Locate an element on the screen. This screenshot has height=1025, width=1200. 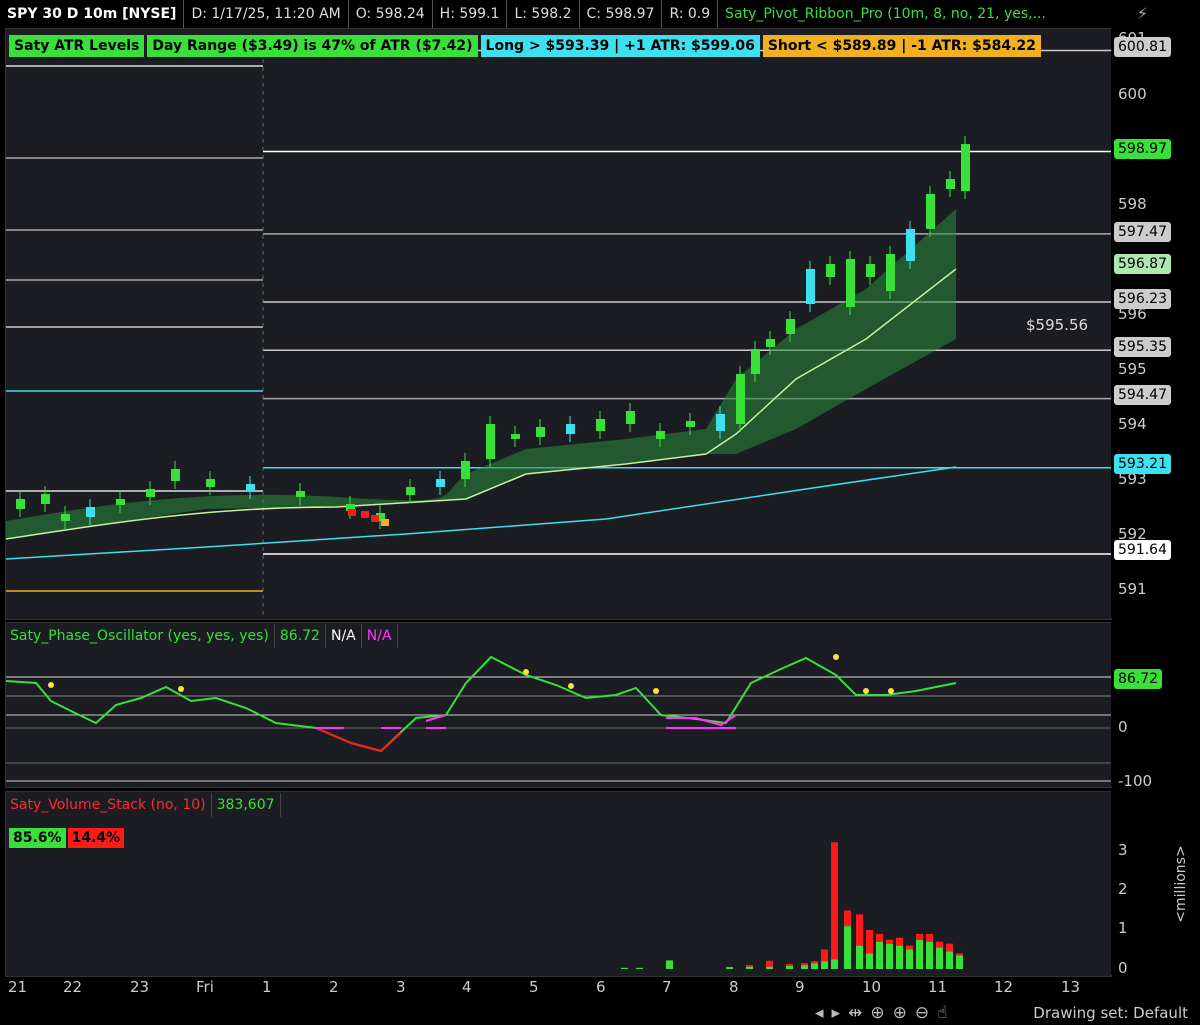
price-tag: 594.47 is located at coordinates (1142, 395).